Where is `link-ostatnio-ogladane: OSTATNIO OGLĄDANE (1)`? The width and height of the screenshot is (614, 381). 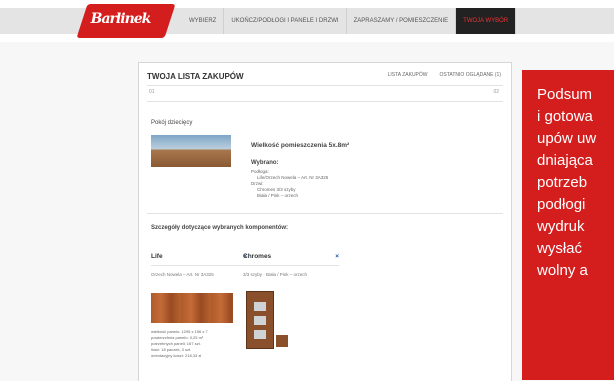
link-ostatnio-ogladane: OSTATNIO OGLĄDANE (1) is located at coordinates (471, 75).